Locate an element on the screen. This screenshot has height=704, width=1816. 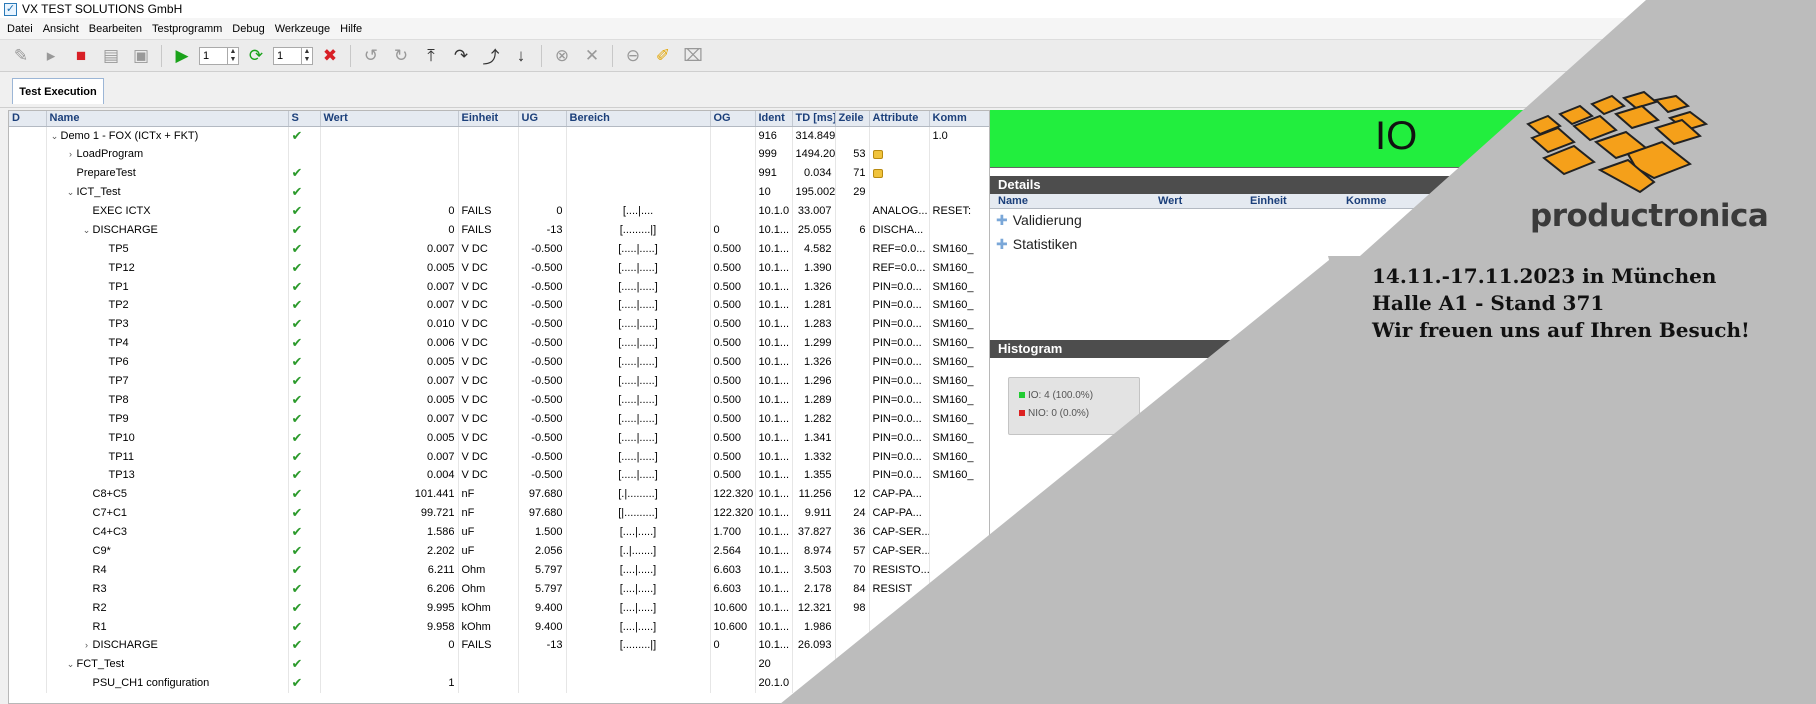
table-row: PrepareTest ✔ 991 0.034 71 is located at coordinates (499, 173).